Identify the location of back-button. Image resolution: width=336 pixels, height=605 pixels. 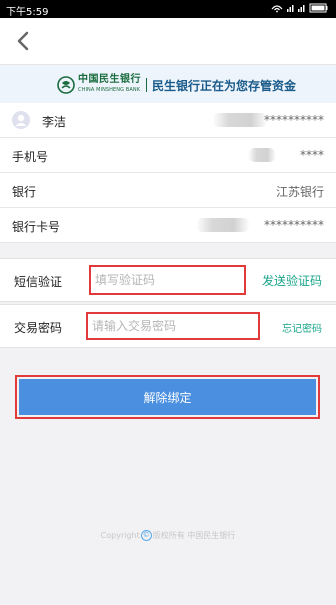
(24, 41).